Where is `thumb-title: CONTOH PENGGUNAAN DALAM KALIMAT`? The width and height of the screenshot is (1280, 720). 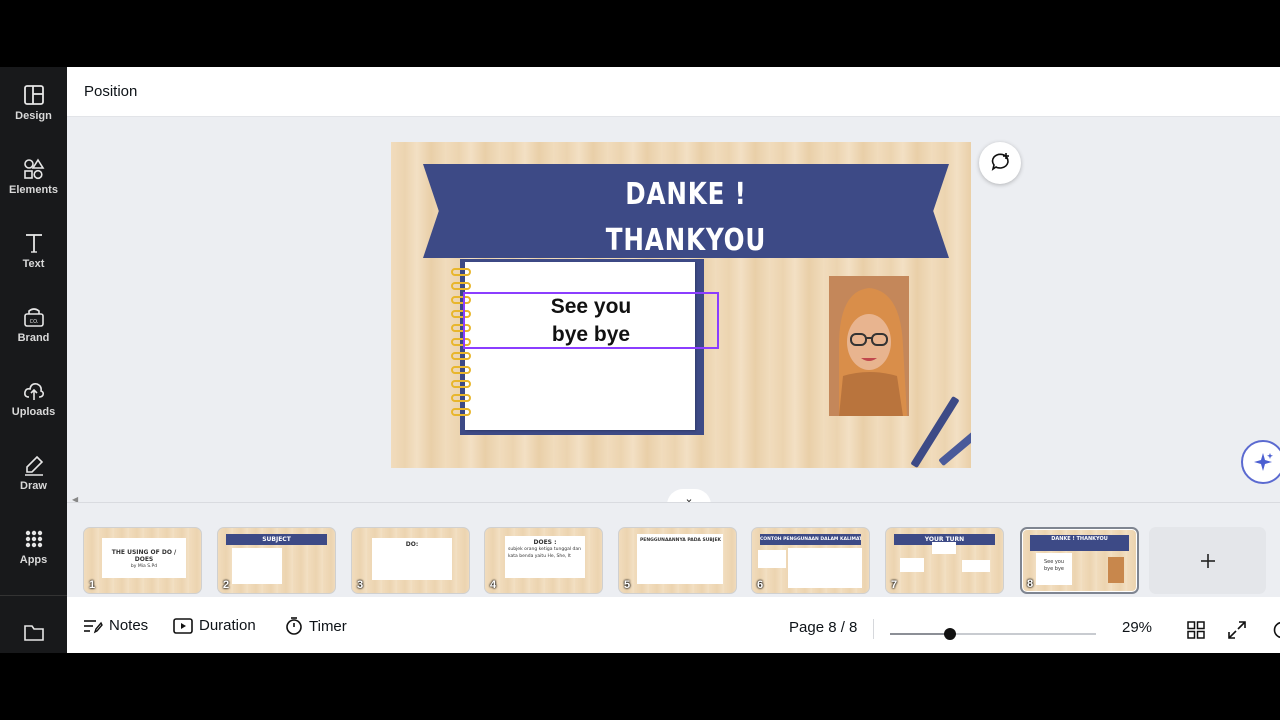 thumb-title: CONTOH PENGGUNAAN DALAM KALIMAT is located at coordinates (810, 539).